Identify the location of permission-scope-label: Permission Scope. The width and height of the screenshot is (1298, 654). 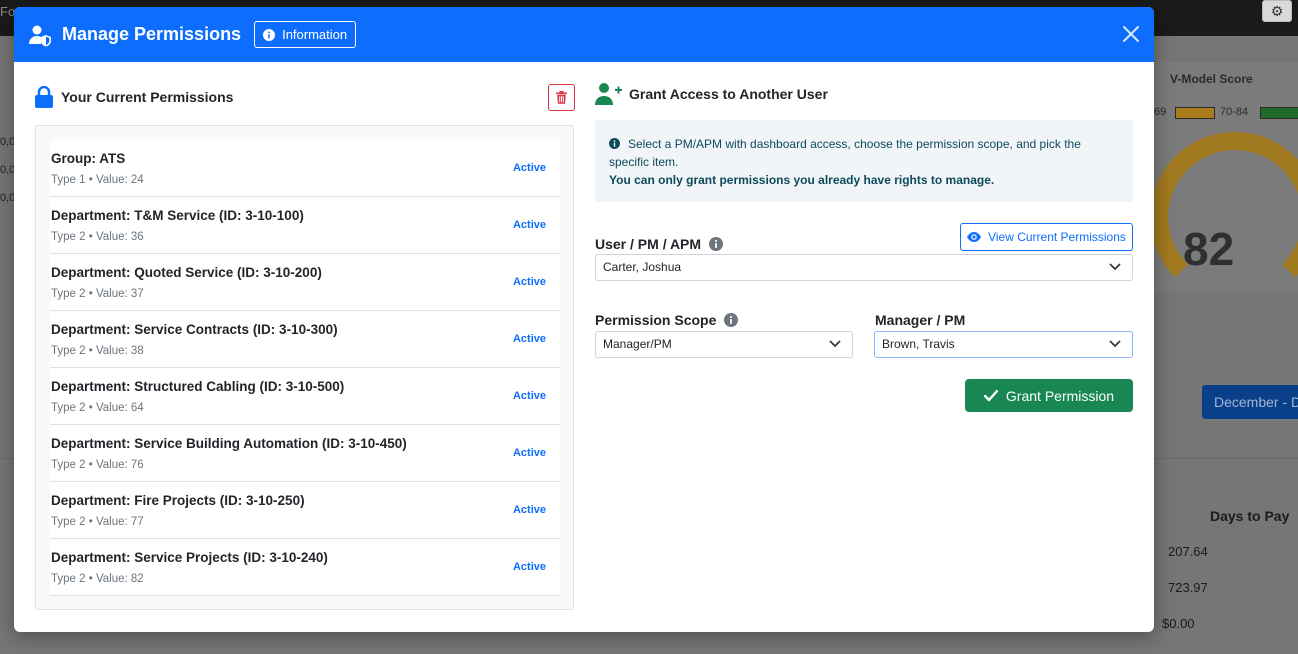
(667, 320).